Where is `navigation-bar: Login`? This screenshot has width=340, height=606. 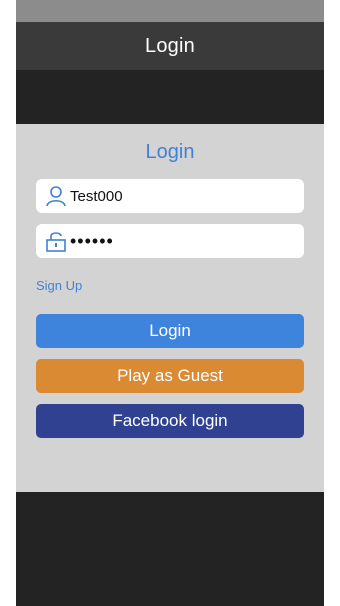
navigation-bar: Login is located at coordinates (170, 46).